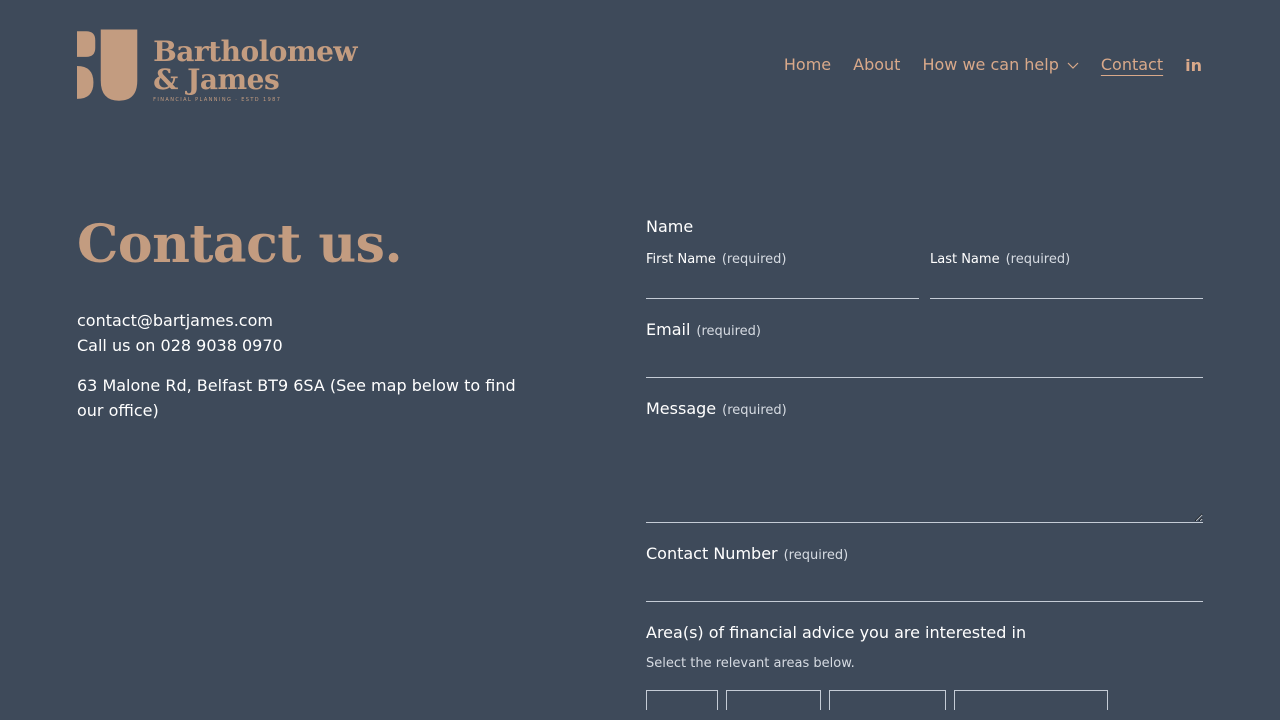 The height and width of the screenshot is (720, 1280). I want to click on message-group: Message (required), so click(924, 461).